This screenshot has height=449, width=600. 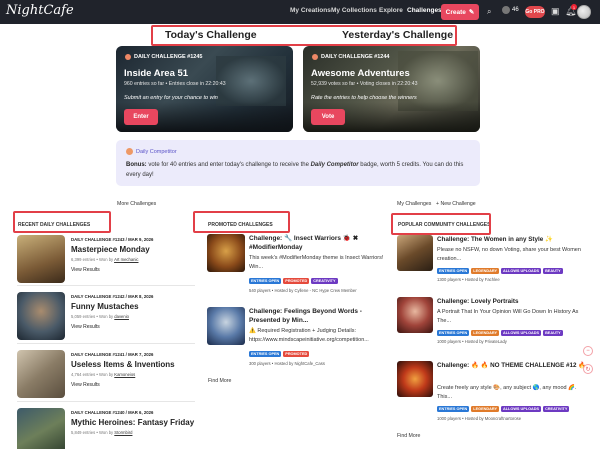 What do you see at coordinates (101, 432) in the screenshot?
I see `challenge-entries: 5,849 entries • Won by Stormbird` at bounding box center [101, 432].